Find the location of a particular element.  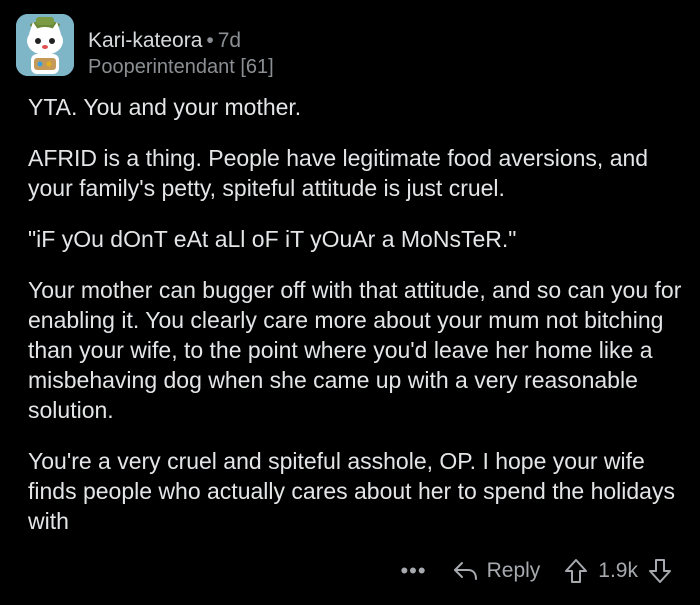

comment-actions: ••• Reply 1.9k is located at coordinates (536, 571).